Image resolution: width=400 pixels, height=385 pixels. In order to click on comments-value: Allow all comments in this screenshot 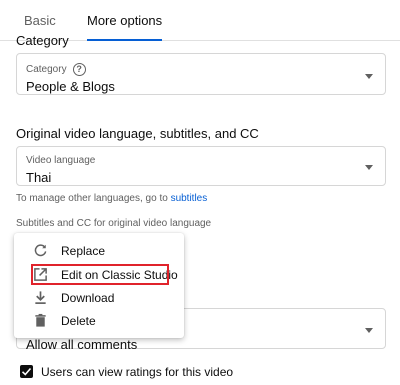, I will do `click(82, 344)`.